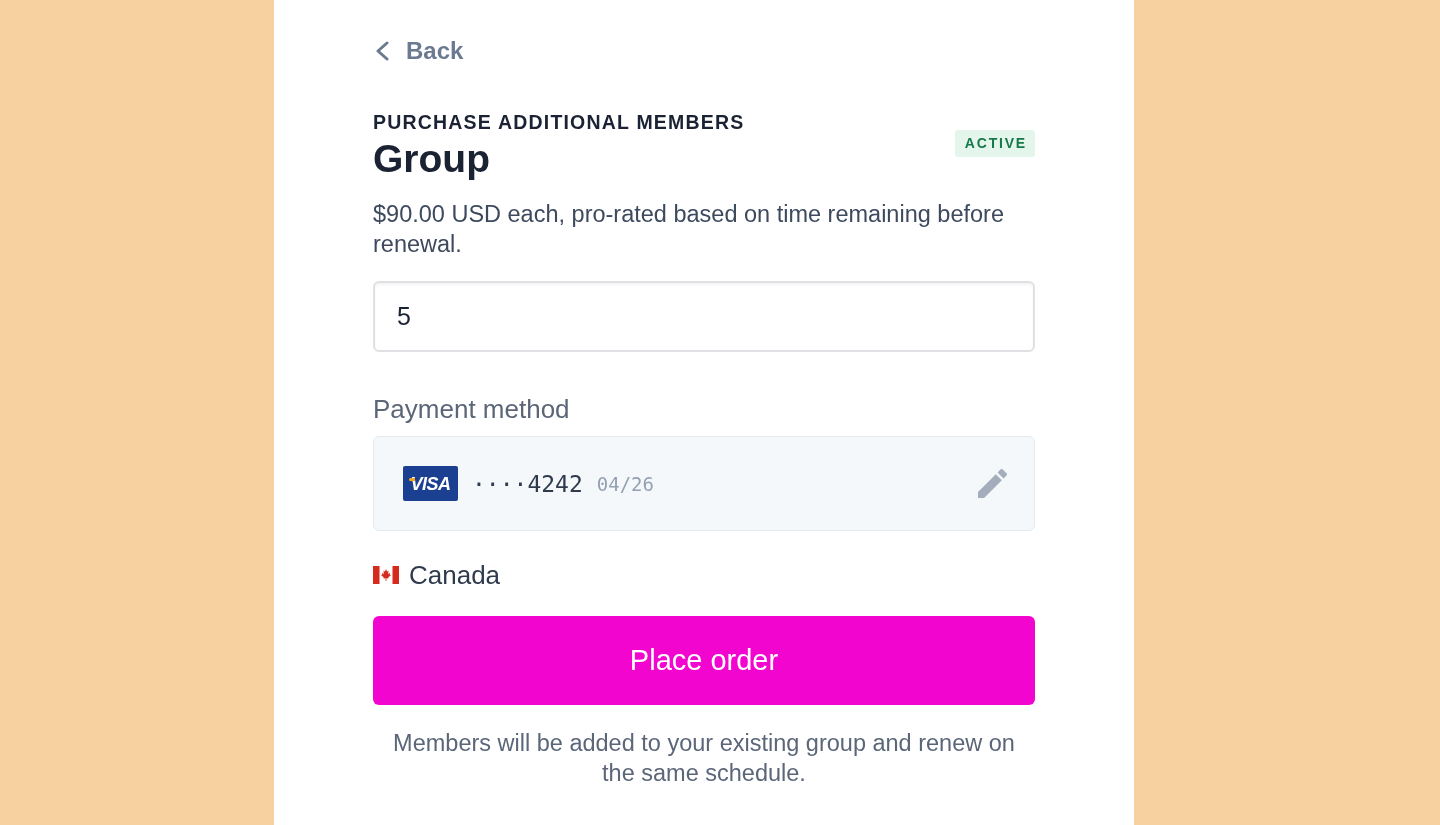 The image size is (1440, 825). I want to click on quantity-input: 5, so click(704, 316).